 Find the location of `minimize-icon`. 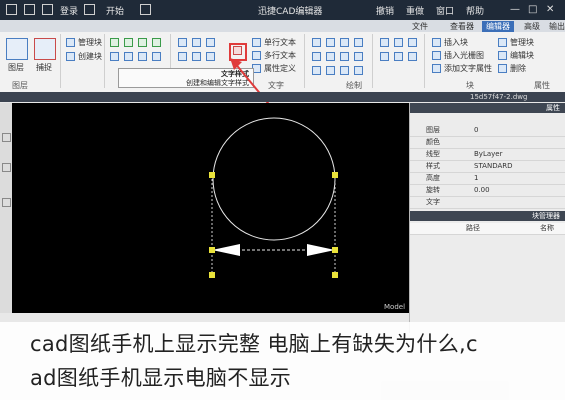

minimize-icon is located at coordinates (29, 9).